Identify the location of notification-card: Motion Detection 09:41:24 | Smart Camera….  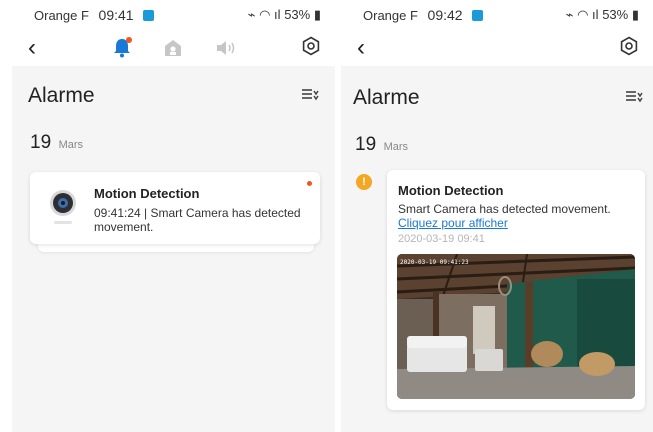
(175, 208).